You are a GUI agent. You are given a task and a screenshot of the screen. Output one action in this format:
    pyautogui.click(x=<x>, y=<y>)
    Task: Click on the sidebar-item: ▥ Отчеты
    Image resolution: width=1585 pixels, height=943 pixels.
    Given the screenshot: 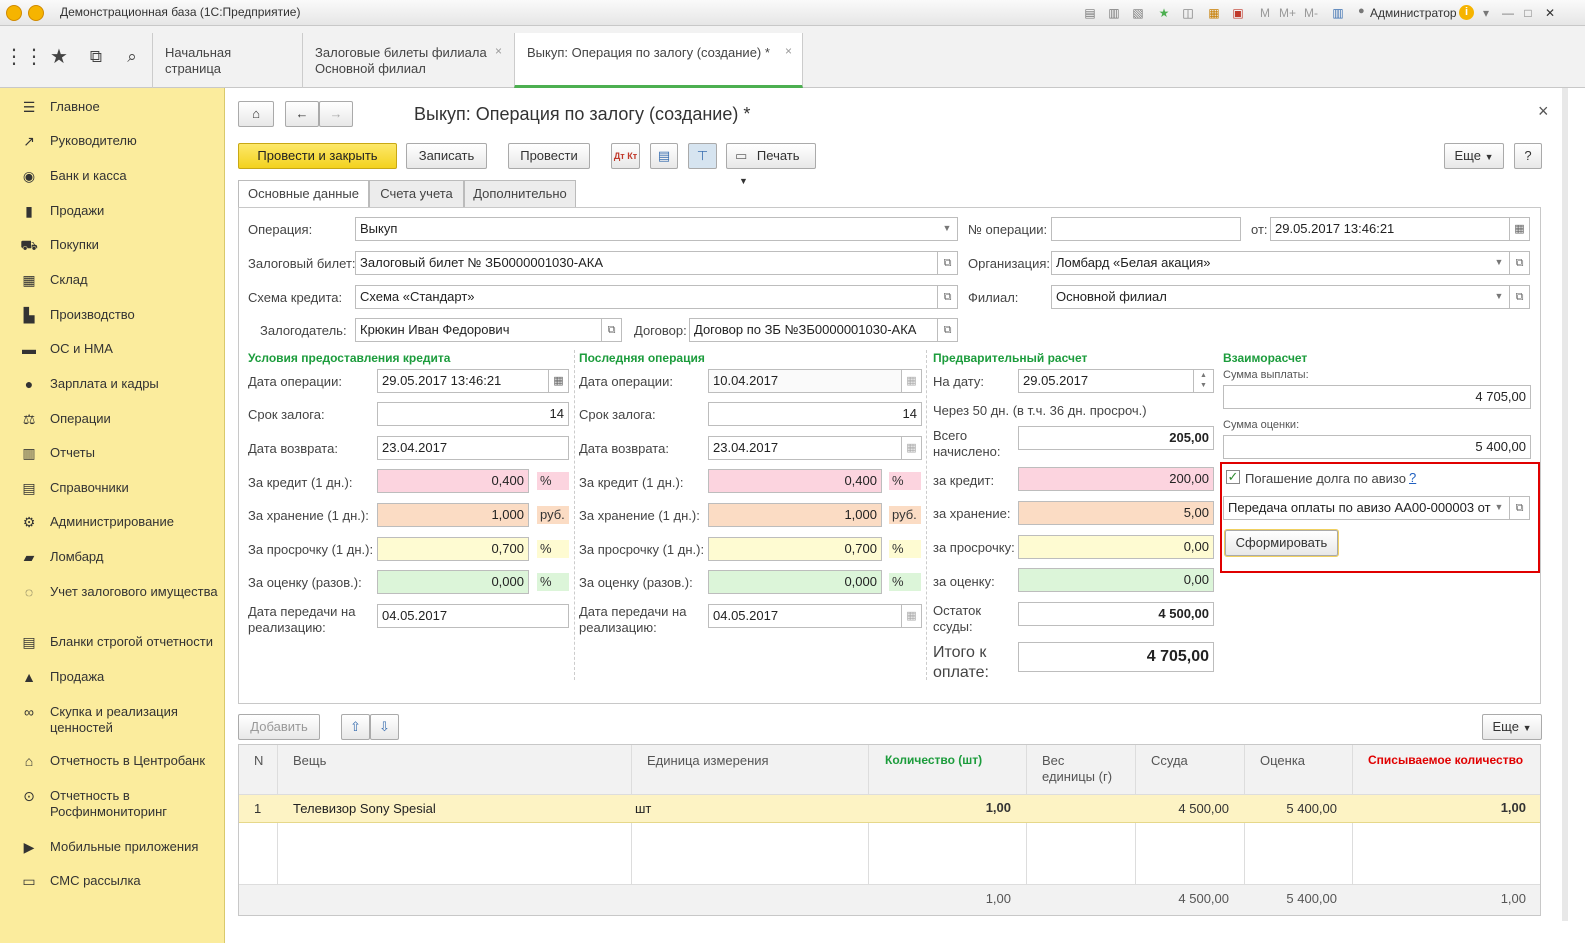 What is the action you would take?
    pyautogui.click(x=112, y=461)
    